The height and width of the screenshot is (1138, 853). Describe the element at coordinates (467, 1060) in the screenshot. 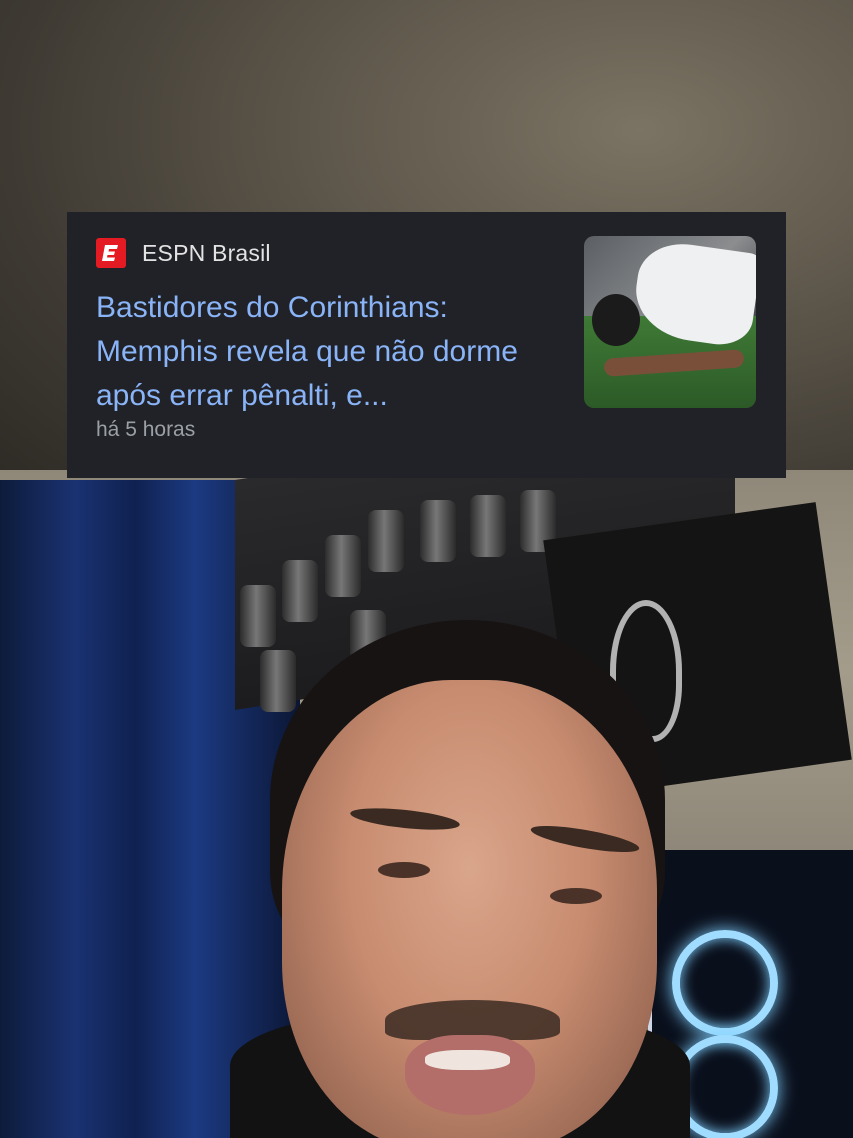

I see `person-teeth` at that location.